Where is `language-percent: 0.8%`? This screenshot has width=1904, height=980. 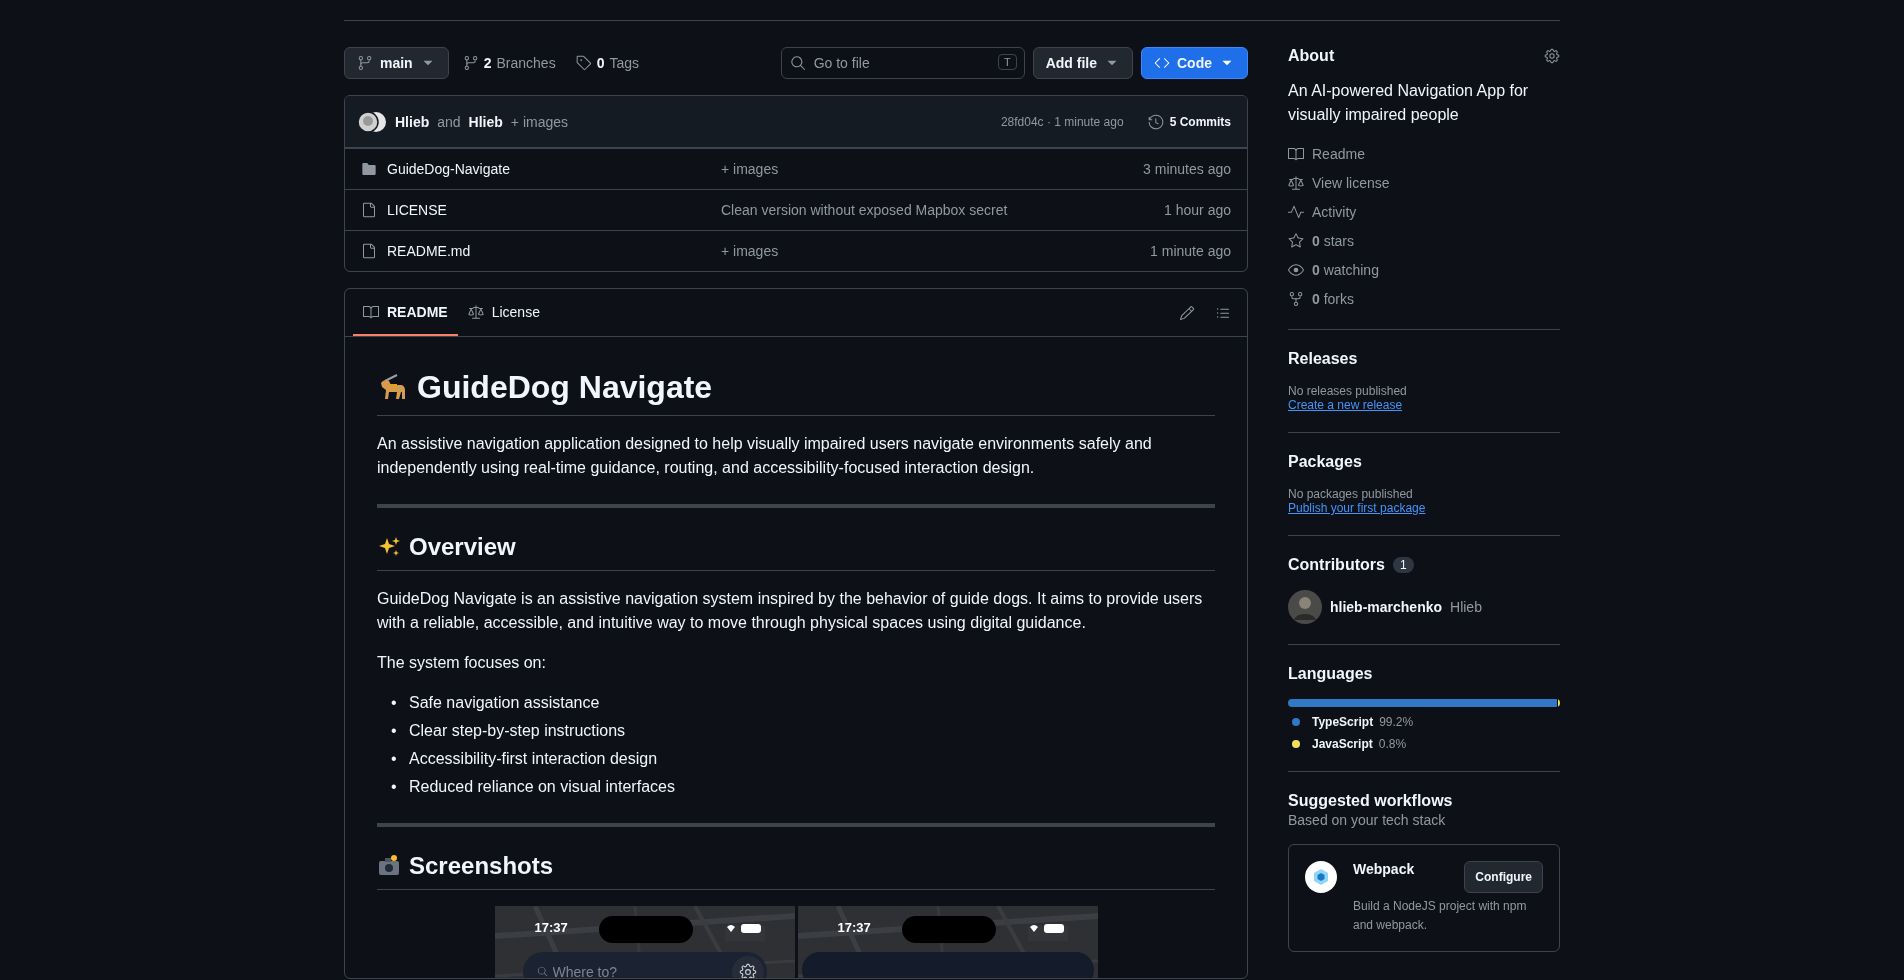 language-percent: 0.8% is located at coordinates (1392, 744).